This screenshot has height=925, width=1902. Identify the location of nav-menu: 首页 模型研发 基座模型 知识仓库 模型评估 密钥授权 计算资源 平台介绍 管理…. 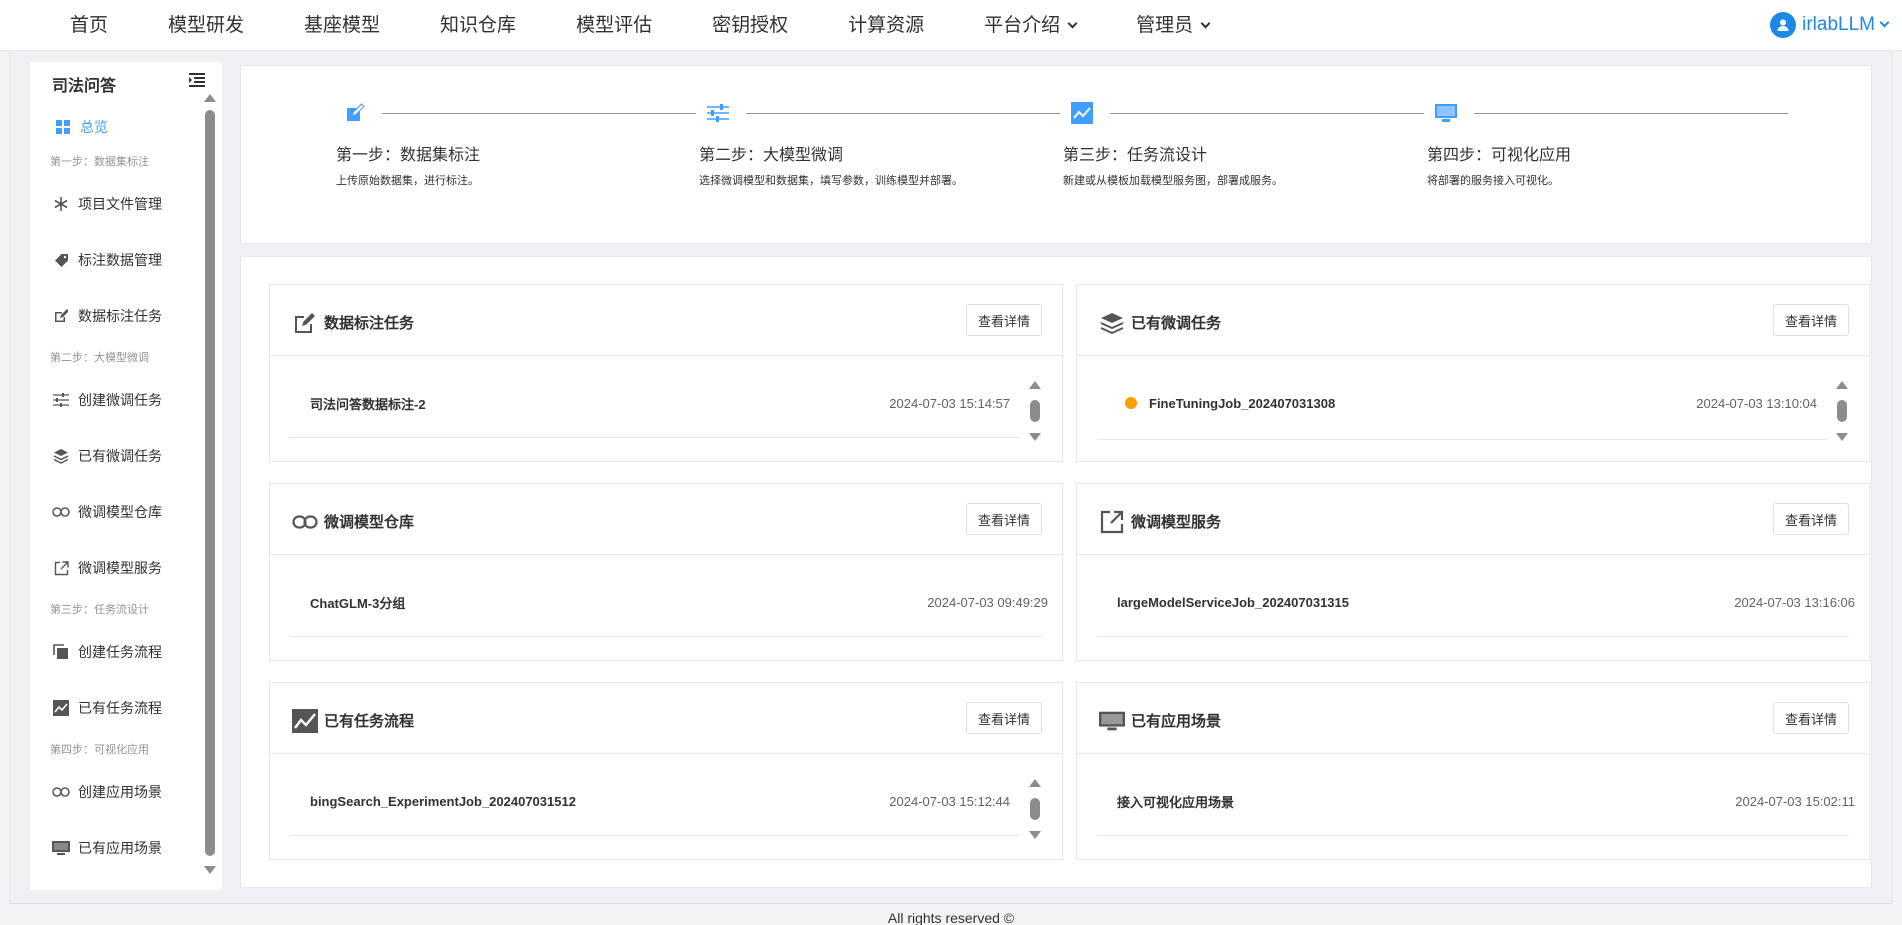
(649, 25).